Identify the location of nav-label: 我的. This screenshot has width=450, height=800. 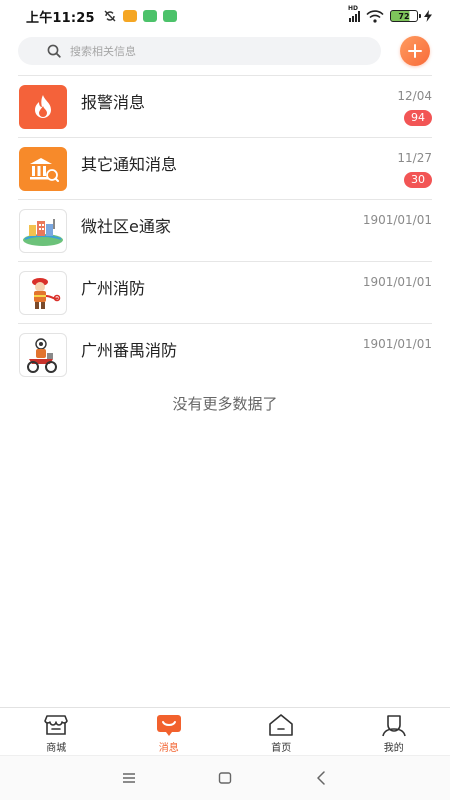
(393, 748).